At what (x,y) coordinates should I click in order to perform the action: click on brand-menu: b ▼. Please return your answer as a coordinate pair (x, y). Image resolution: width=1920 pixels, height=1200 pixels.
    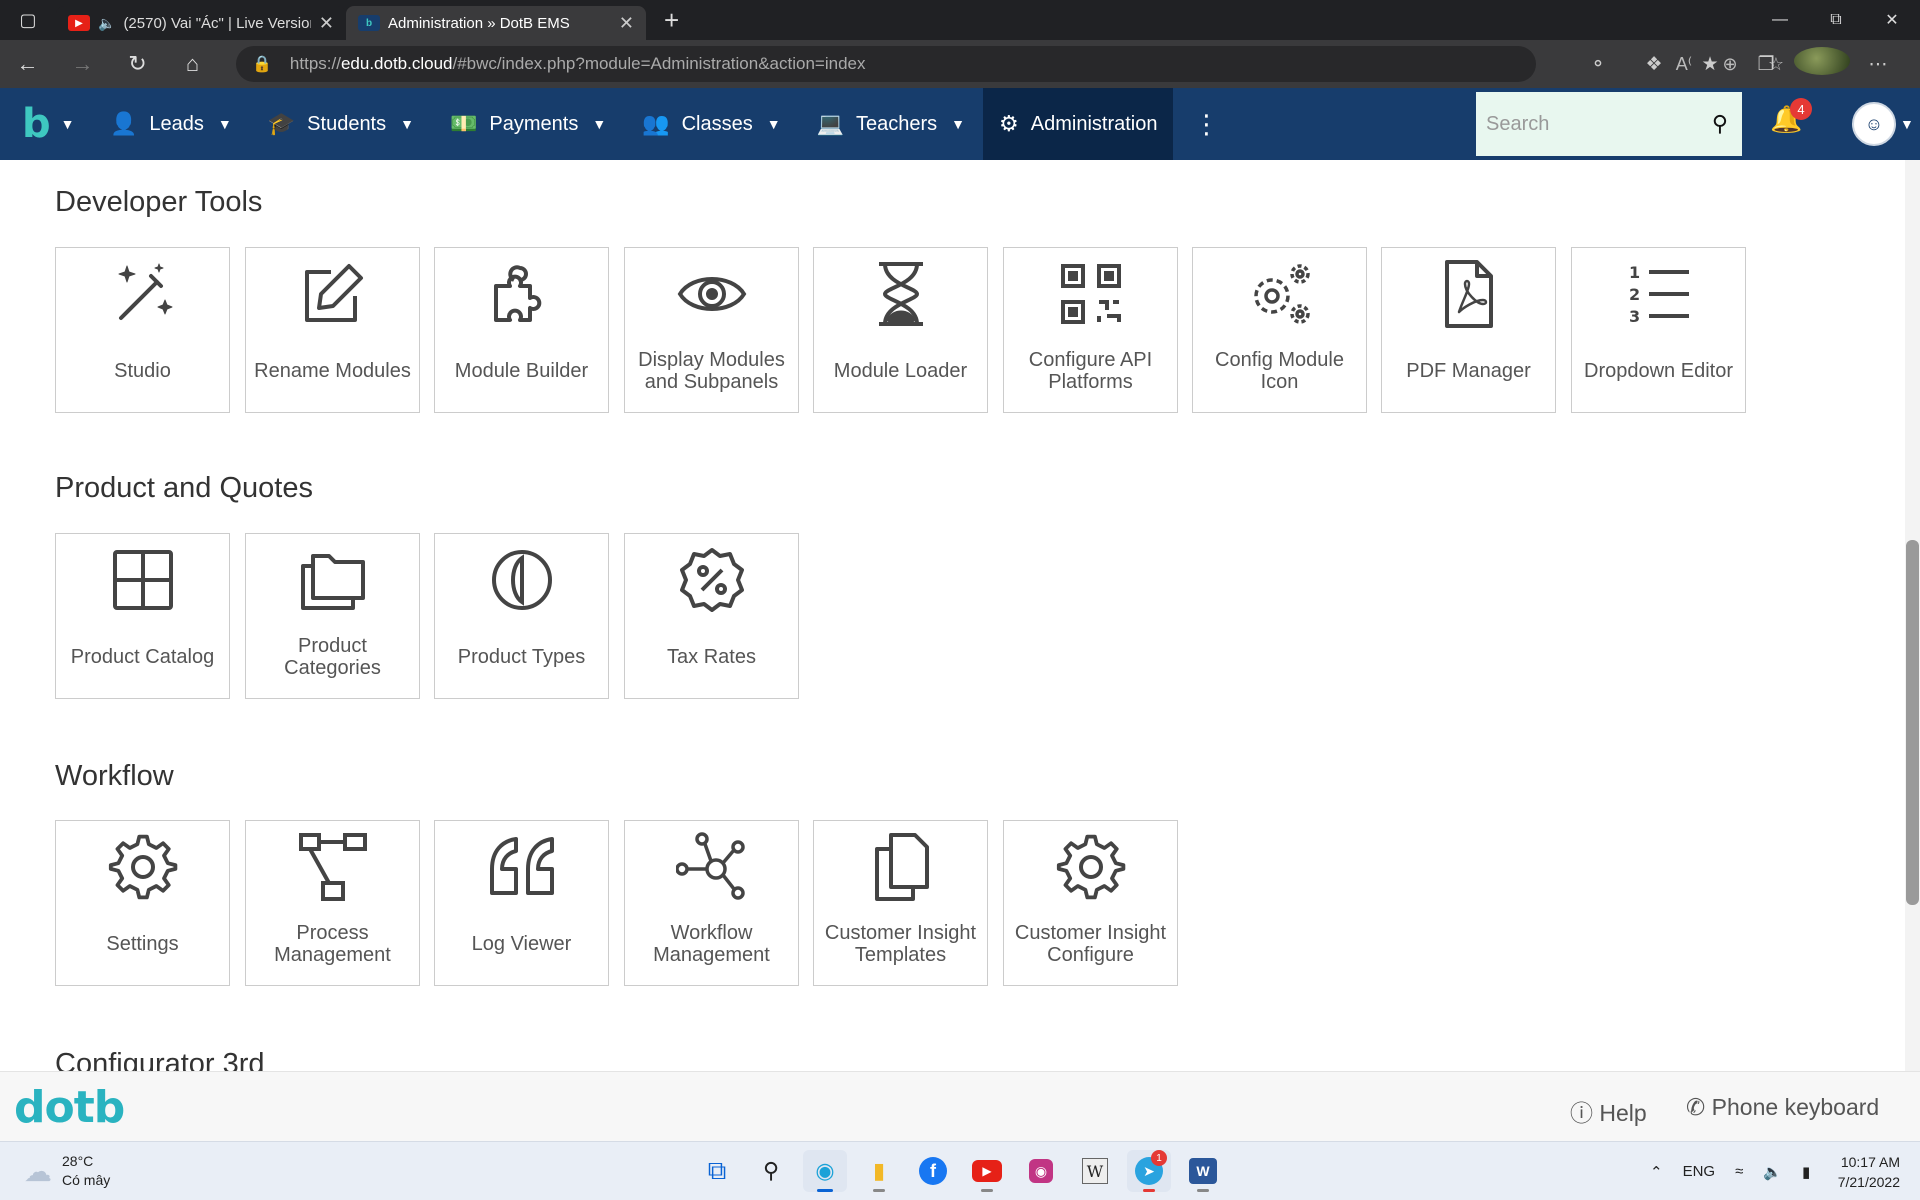
    Looking at the image, I should click on (46, 124).